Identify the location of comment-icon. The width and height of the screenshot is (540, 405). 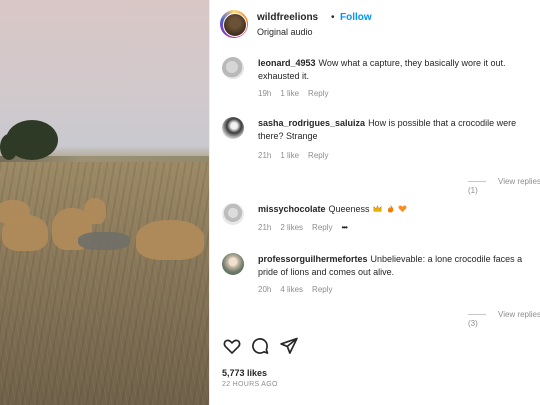
(260, 346).